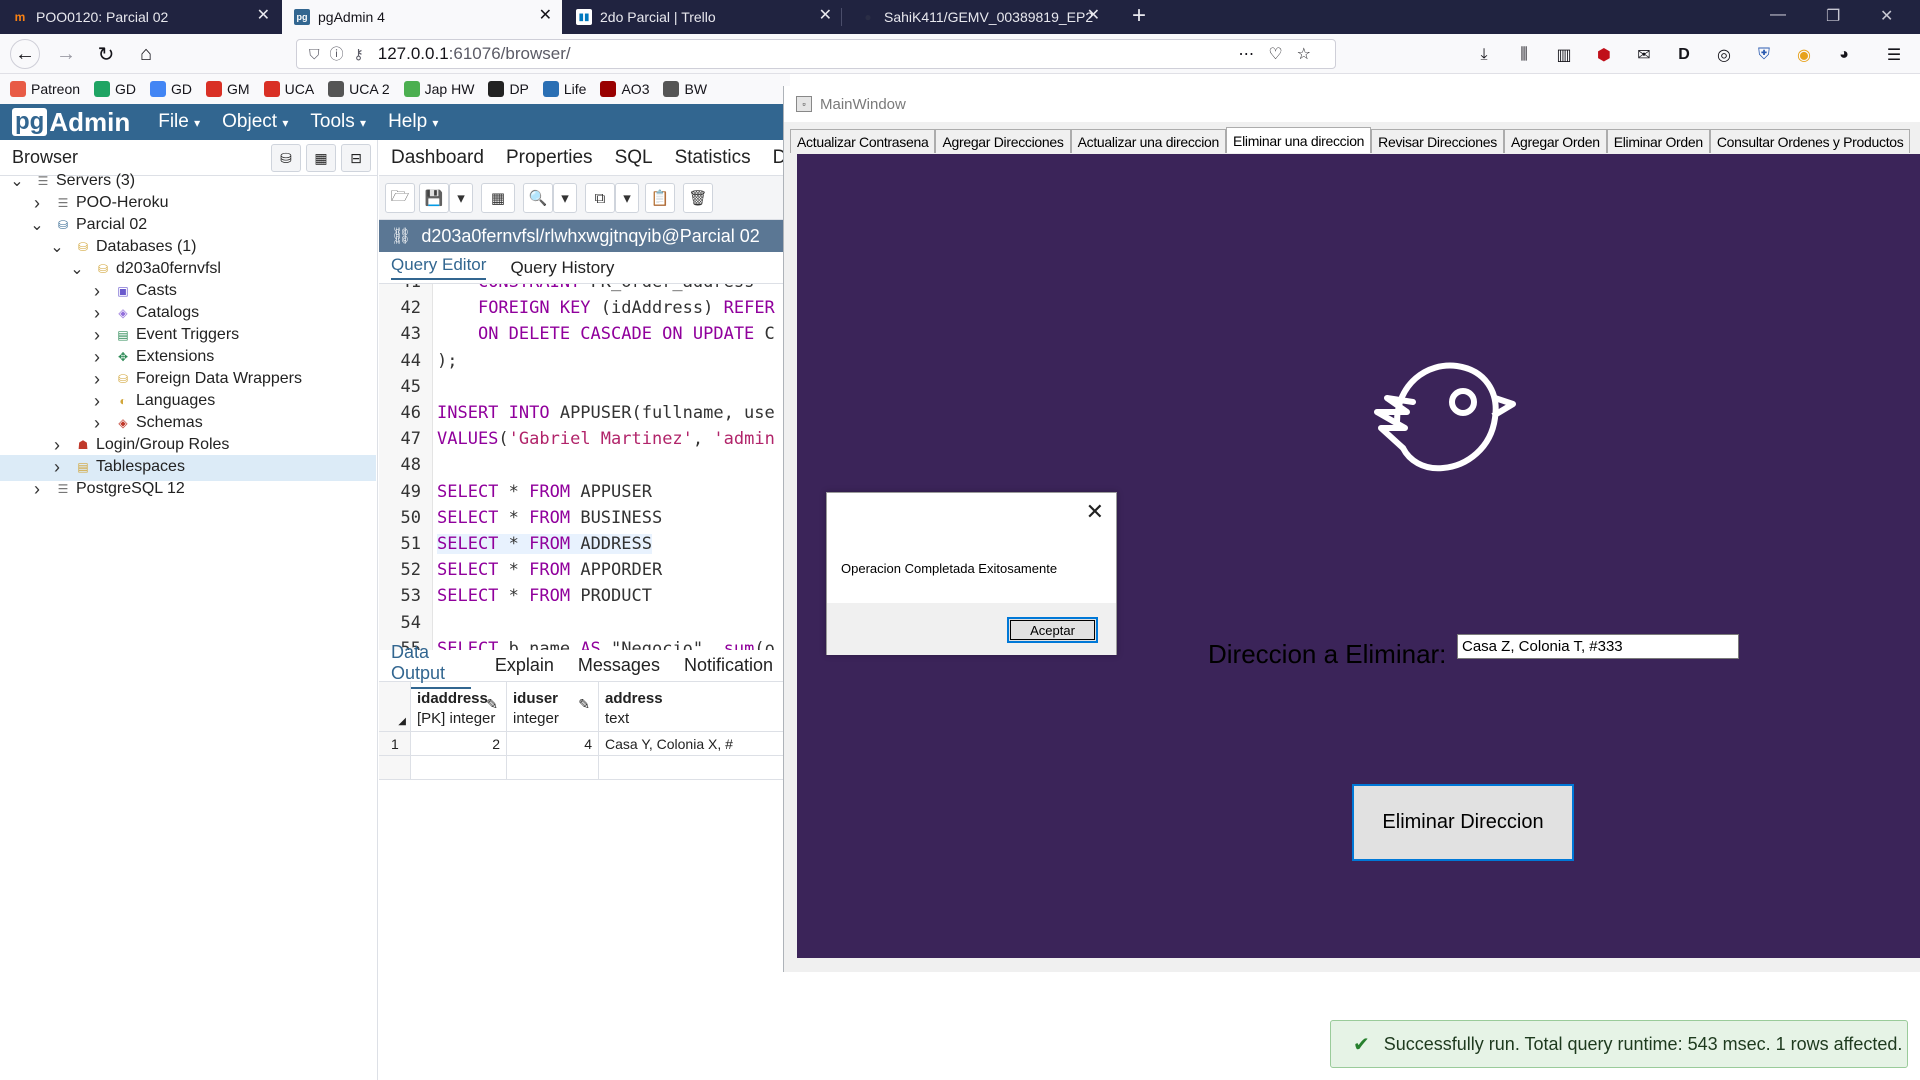  I want to click on delete-icon: 🗑, so click(698, 198).